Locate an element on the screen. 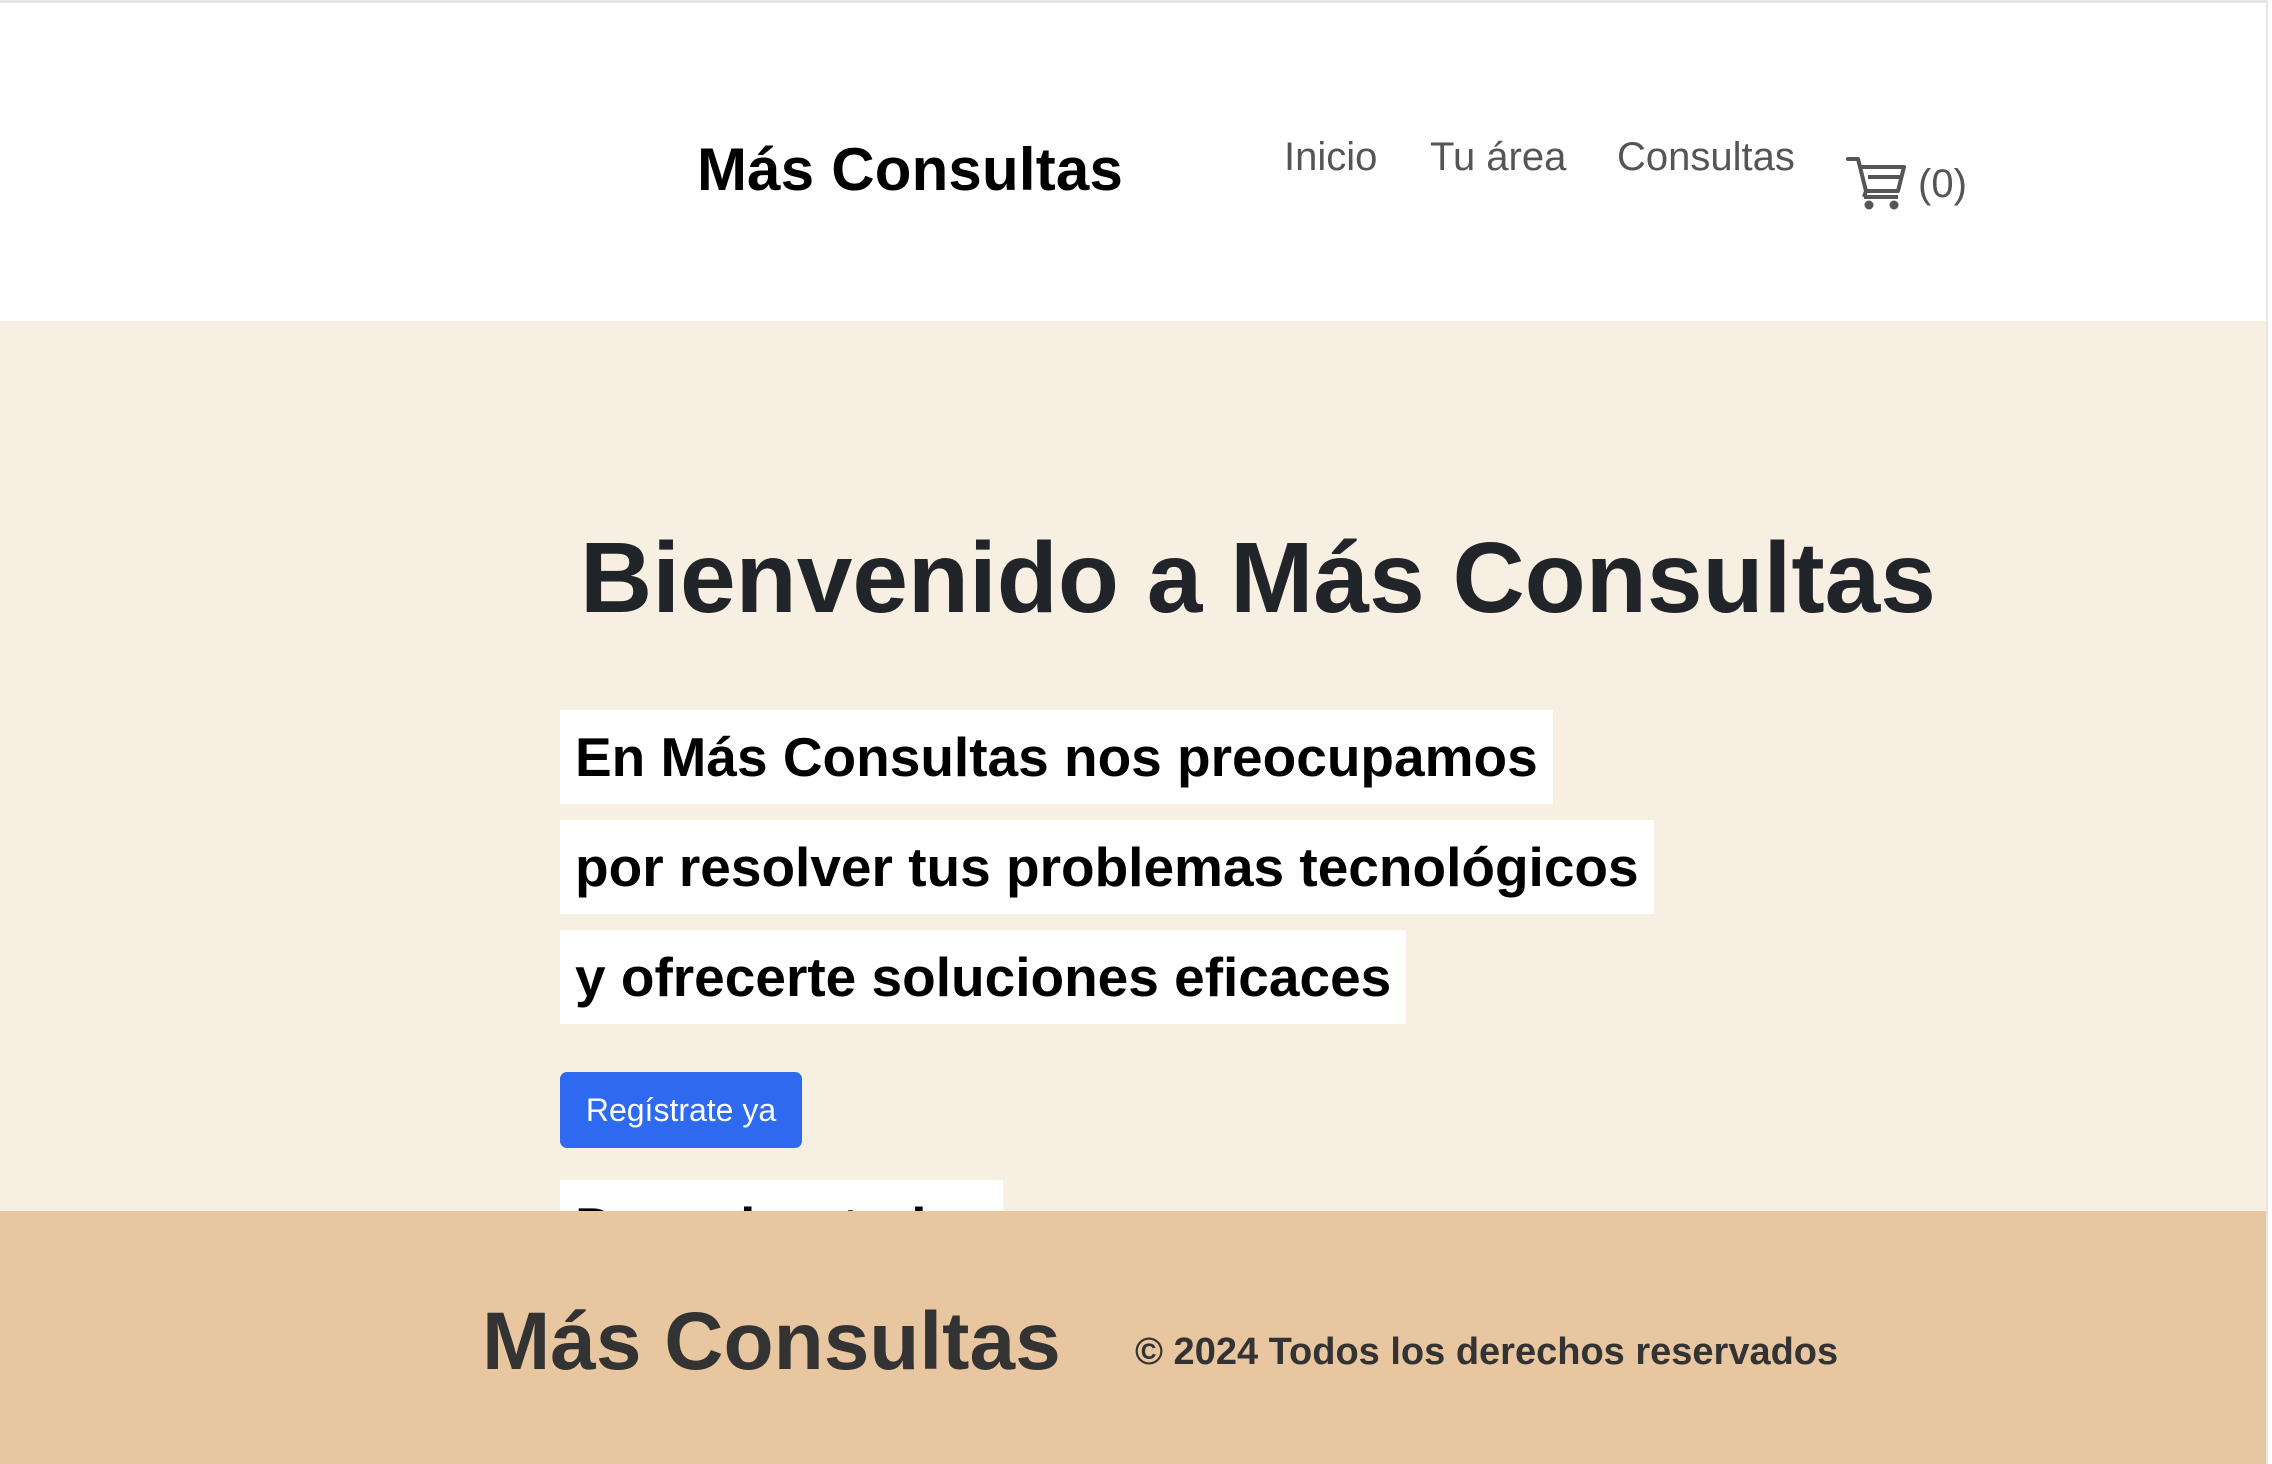 The height and width of the screenshot is (1464, 2272). brand-logo-text: Más Consultas is located at coordinates (910, 169).